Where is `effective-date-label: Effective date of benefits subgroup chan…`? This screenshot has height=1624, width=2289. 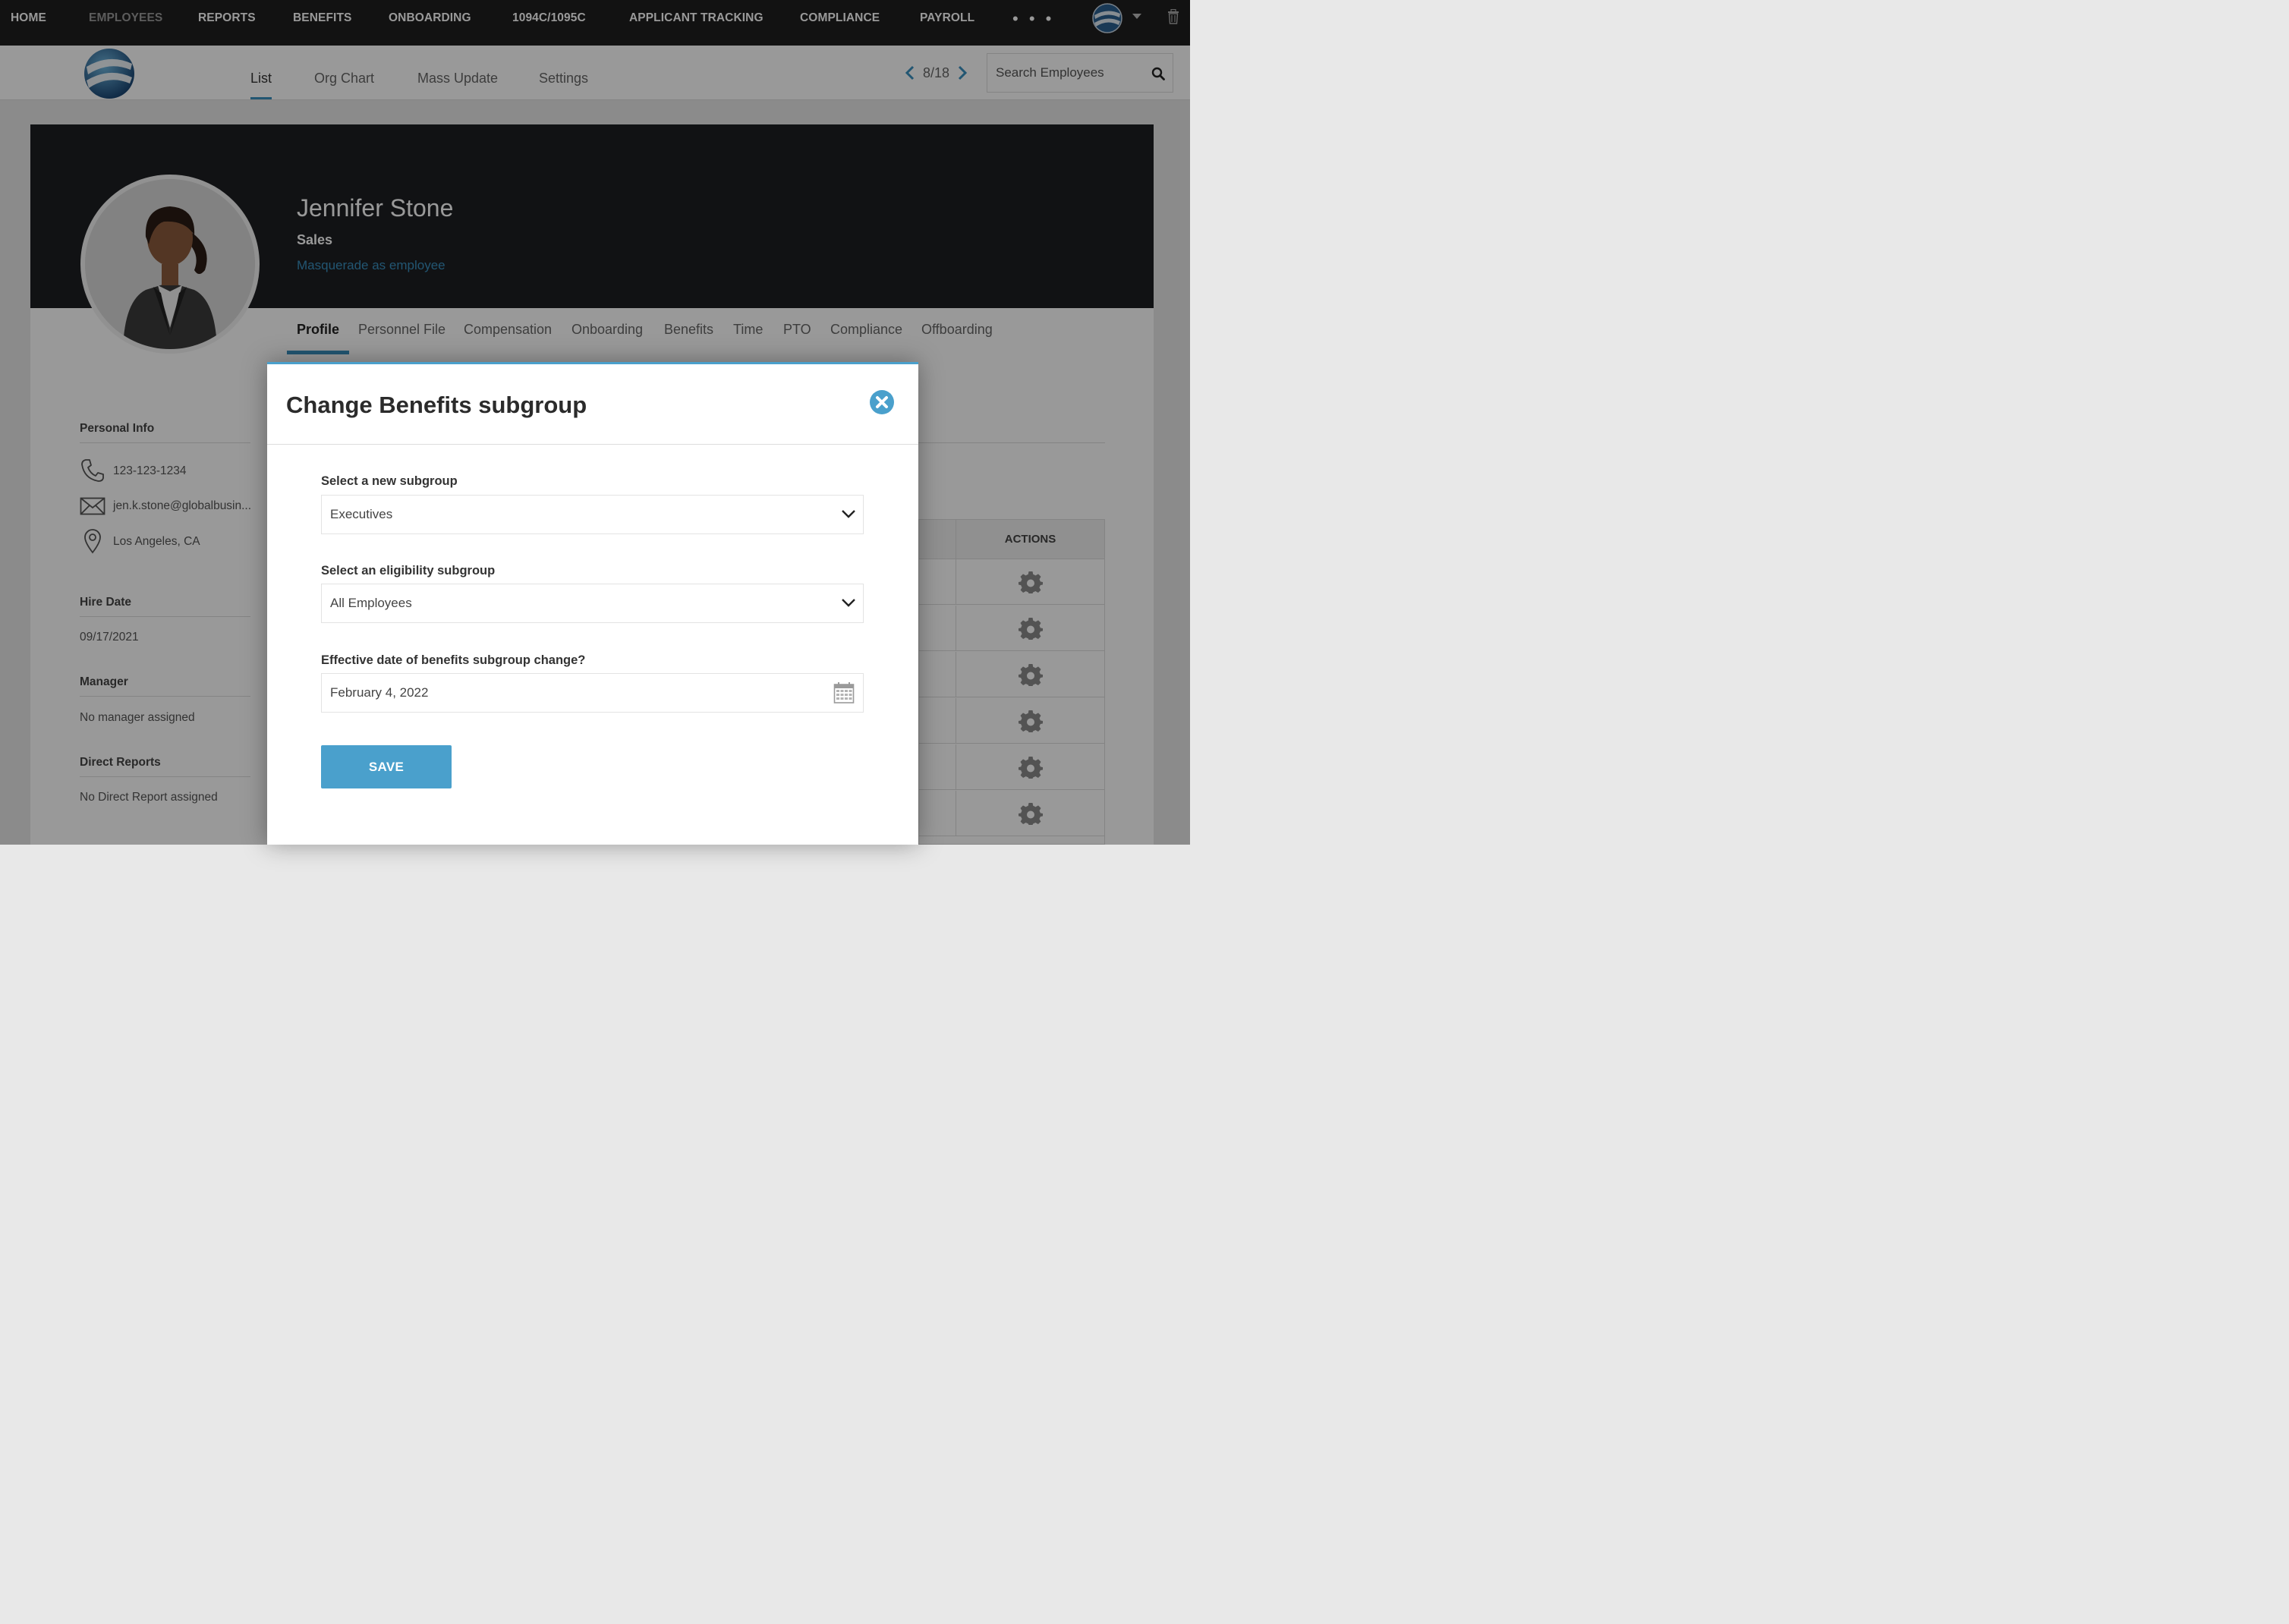 effective-date-label: Effective date of benefits subgroup chan… is located at coordinates (454, 660).